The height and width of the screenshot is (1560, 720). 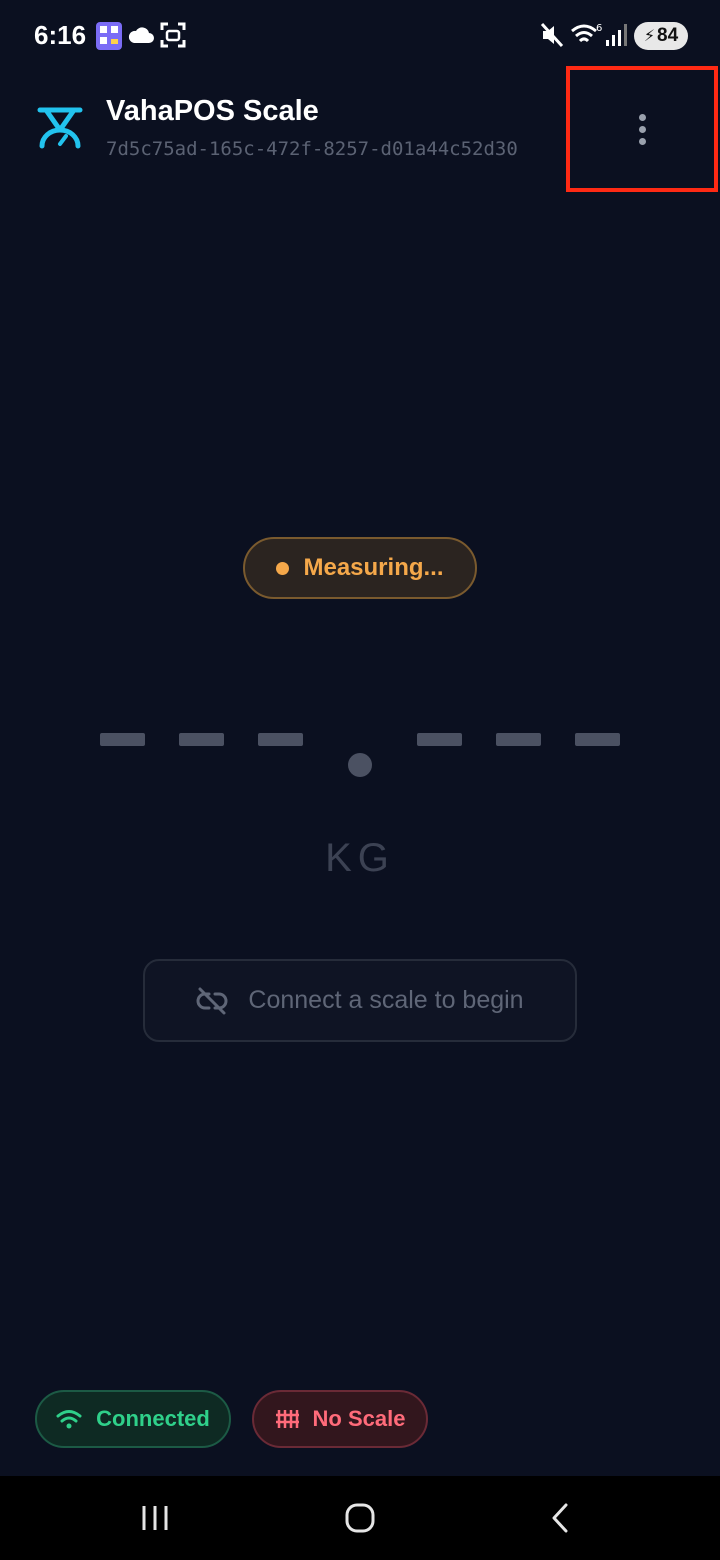 I want to click on scale-status-chip: No Scale, so click(x=340, y=1419).